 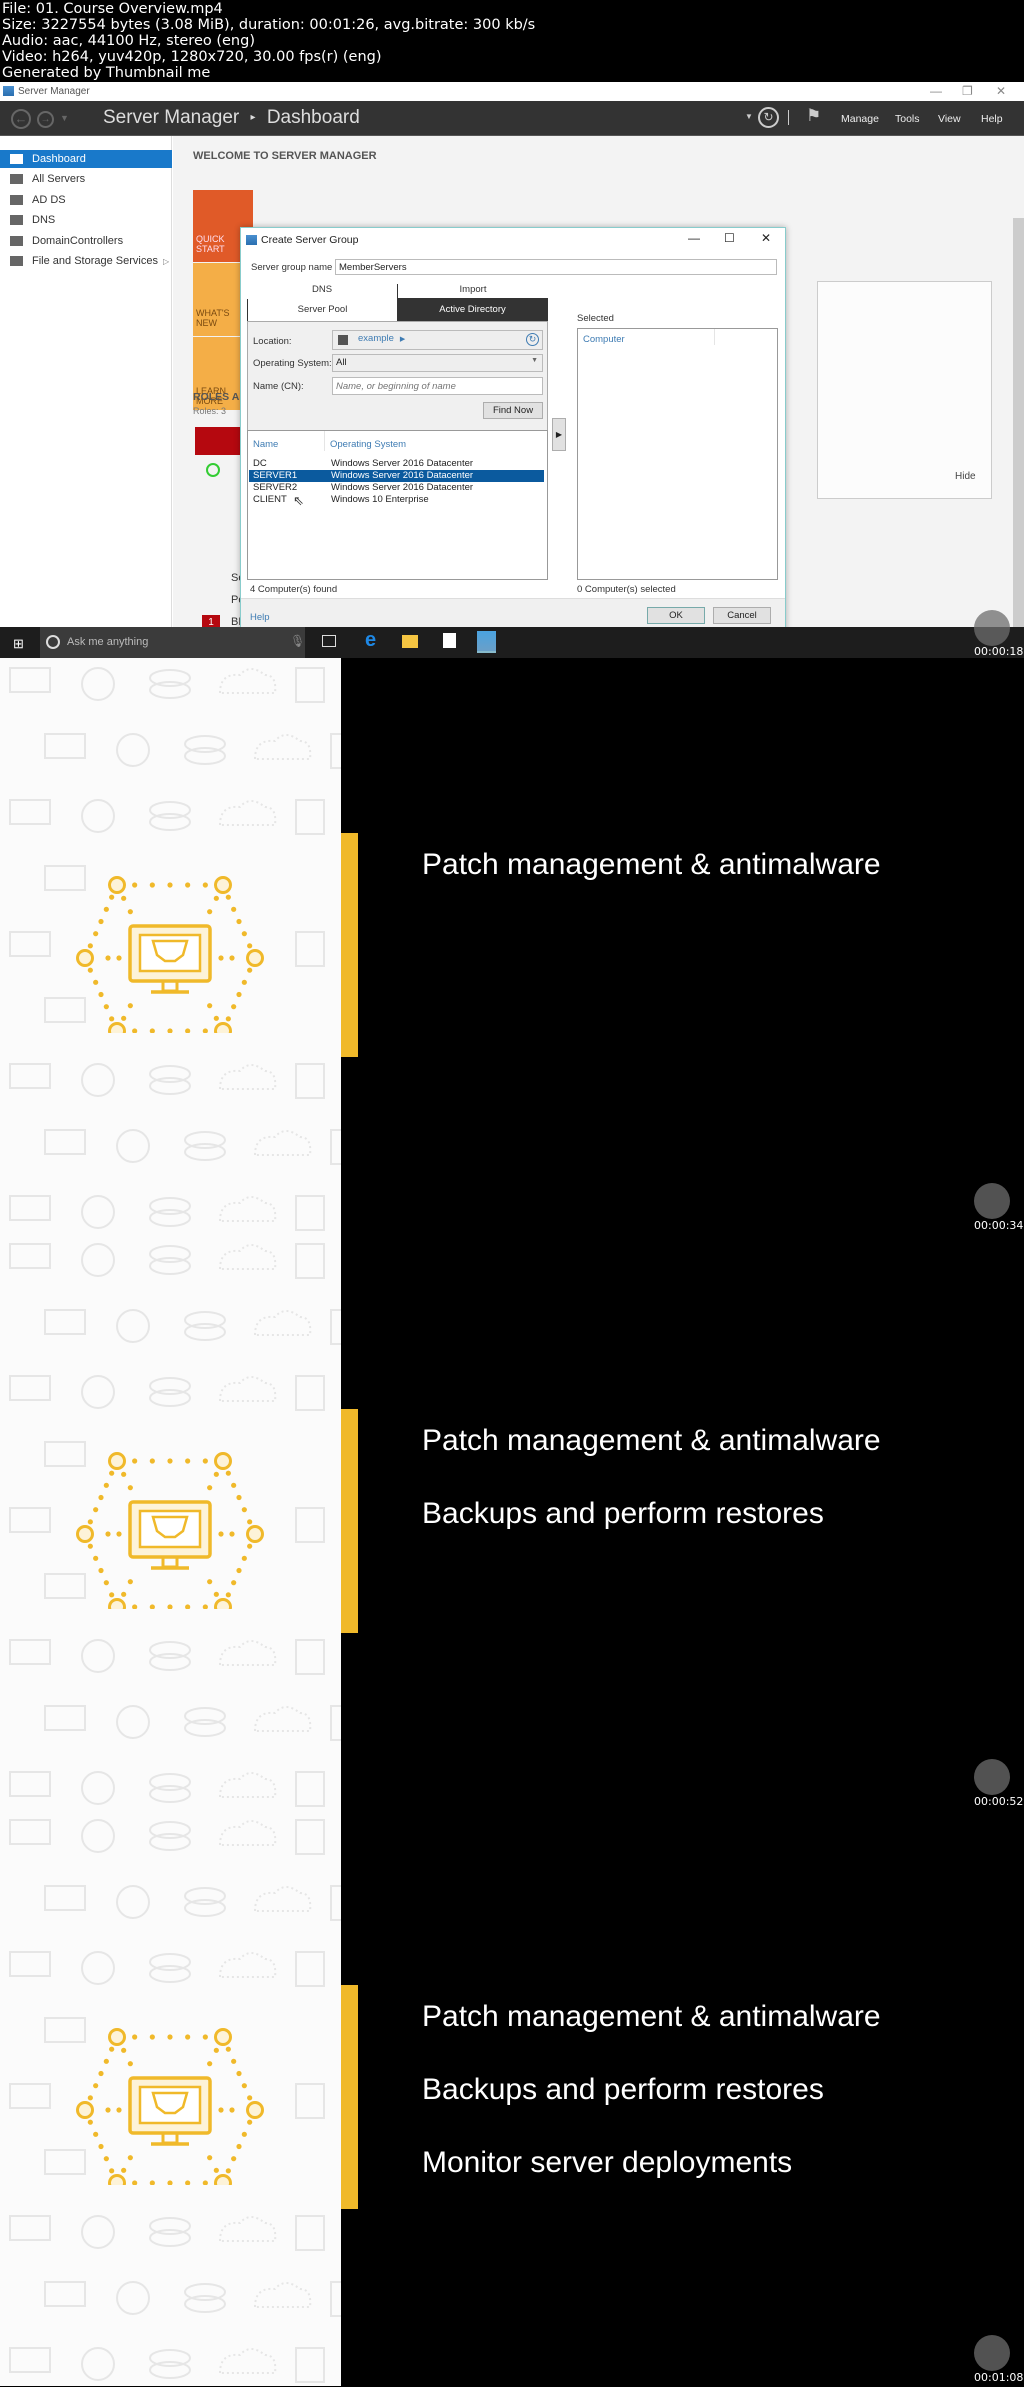 What do you see at coordinates (16, 159) in the screenshot?
I see `dashboard-icon` at bounding box center [16, 159].